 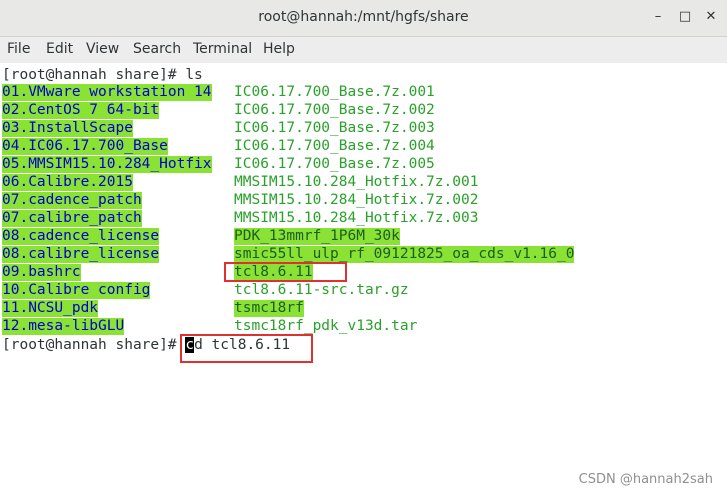 What do you see at coordinates (50, 308) in the screenshot?
I see `dir-entry: 11.NCSU_pdk` at bounding box center [50, 308].